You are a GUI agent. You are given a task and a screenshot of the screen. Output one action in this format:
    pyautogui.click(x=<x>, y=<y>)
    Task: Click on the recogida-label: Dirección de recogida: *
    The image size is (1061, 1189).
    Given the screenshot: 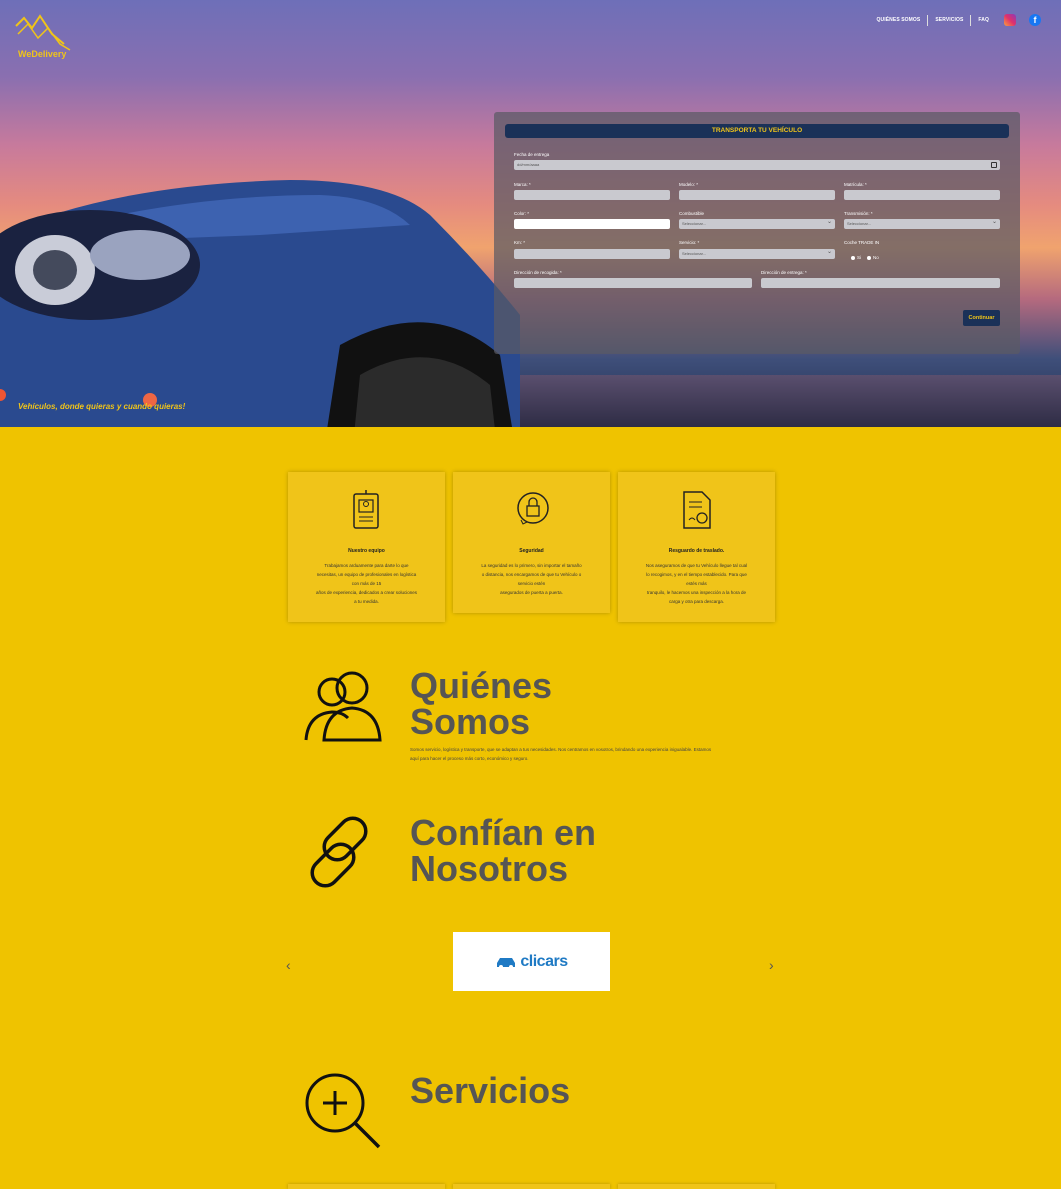 What is the action you would take?
    pyautogui.click(x=538, y=272)
    